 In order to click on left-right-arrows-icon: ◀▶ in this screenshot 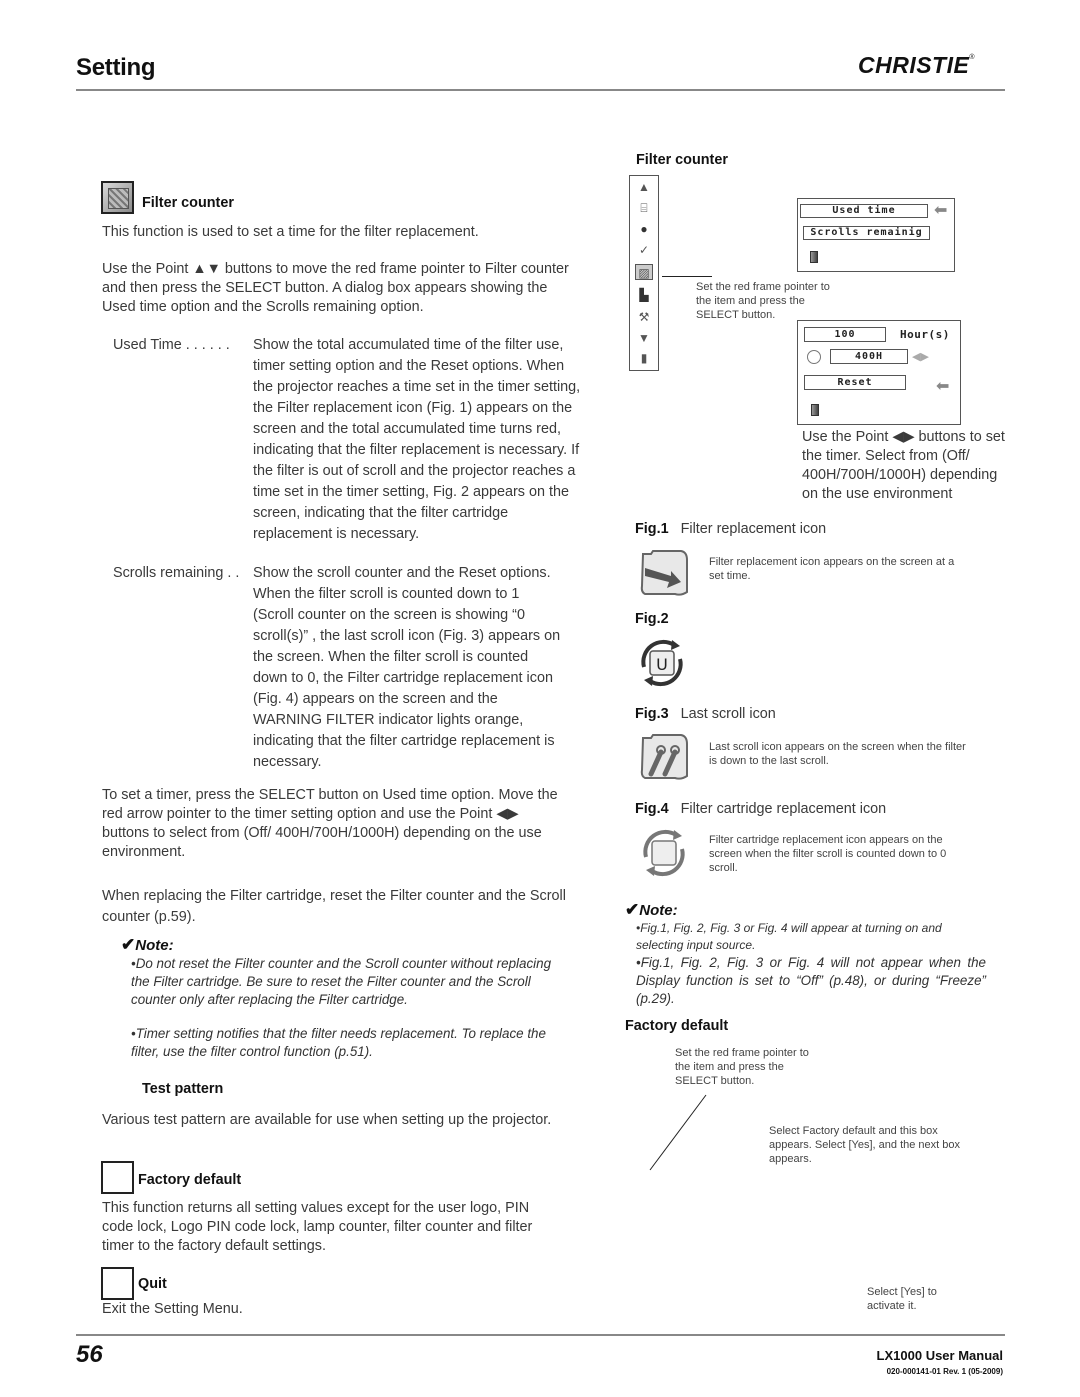, I will do `click(920, 356)`.